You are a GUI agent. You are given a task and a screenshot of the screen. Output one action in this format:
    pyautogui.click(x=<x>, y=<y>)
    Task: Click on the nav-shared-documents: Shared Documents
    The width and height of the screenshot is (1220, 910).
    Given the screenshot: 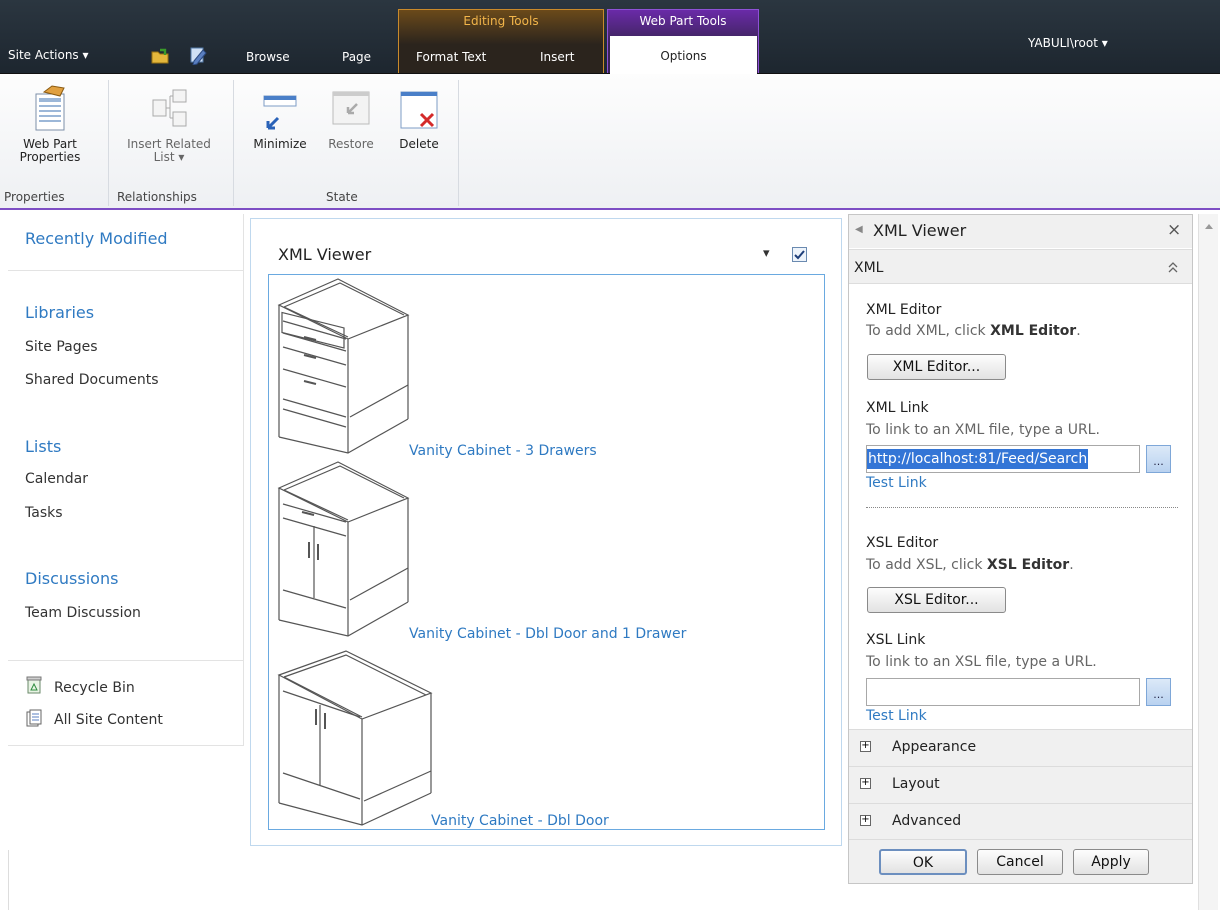 What is the action you would take?
    pyautogui.click(x=92, y=380)
    